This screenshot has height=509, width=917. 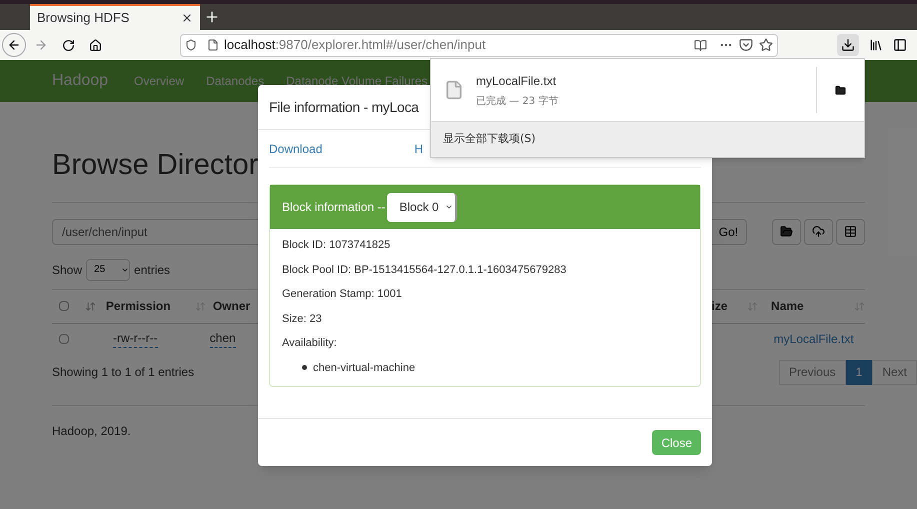 I want to click on star-icon, so click(x=766, y=45).